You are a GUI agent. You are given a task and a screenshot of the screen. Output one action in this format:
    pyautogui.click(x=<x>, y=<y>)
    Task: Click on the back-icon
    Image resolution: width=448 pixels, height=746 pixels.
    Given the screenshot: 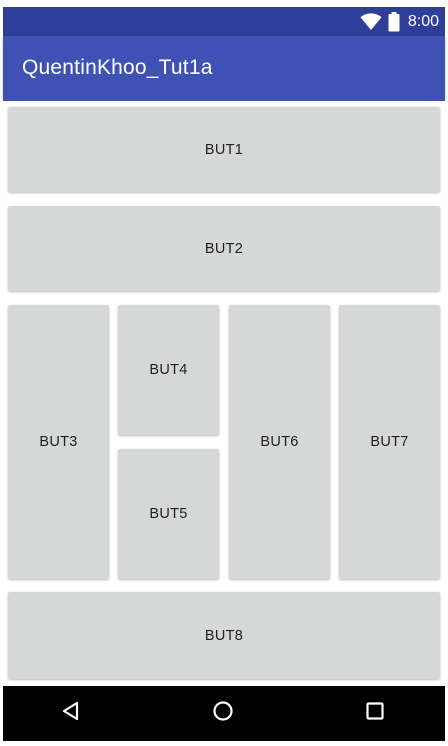 What is the action you would take?
    pyautogui.click(x=71, y=713)
    